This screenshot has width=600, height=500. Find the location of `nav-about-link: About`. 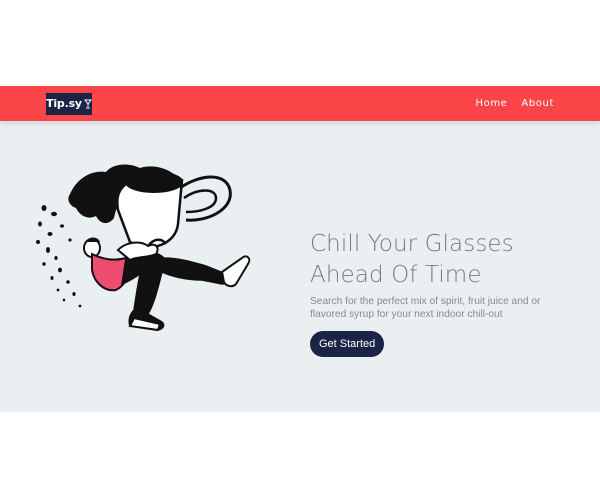

nav-about-link: About is located at coordinates (537, 103).